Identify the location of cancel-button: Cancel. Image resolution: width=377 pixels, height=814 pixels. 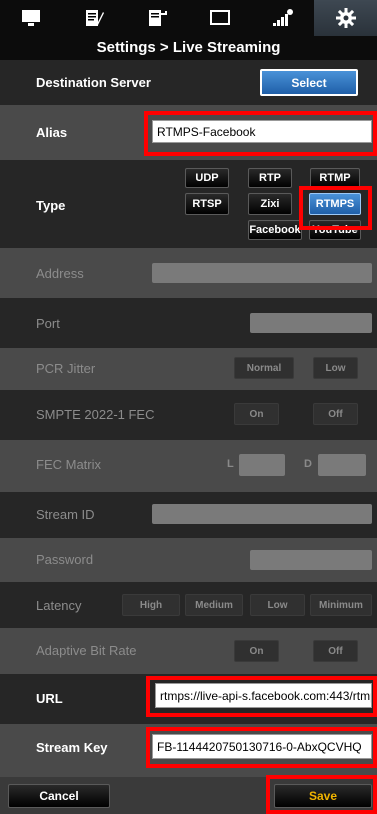
(59, 796).